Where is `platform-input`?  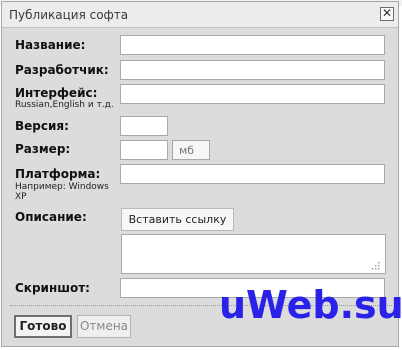 platform-input is located at coordinates (252, 174).